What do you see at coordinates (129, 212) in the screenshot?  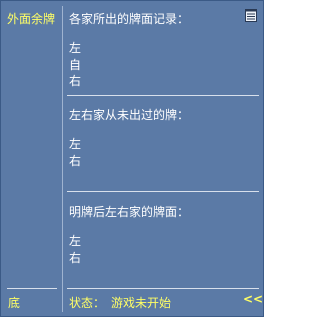 I see `after-reveal-section-title: 明牌后左右家的牌面：` at bounding box center [129, 212].